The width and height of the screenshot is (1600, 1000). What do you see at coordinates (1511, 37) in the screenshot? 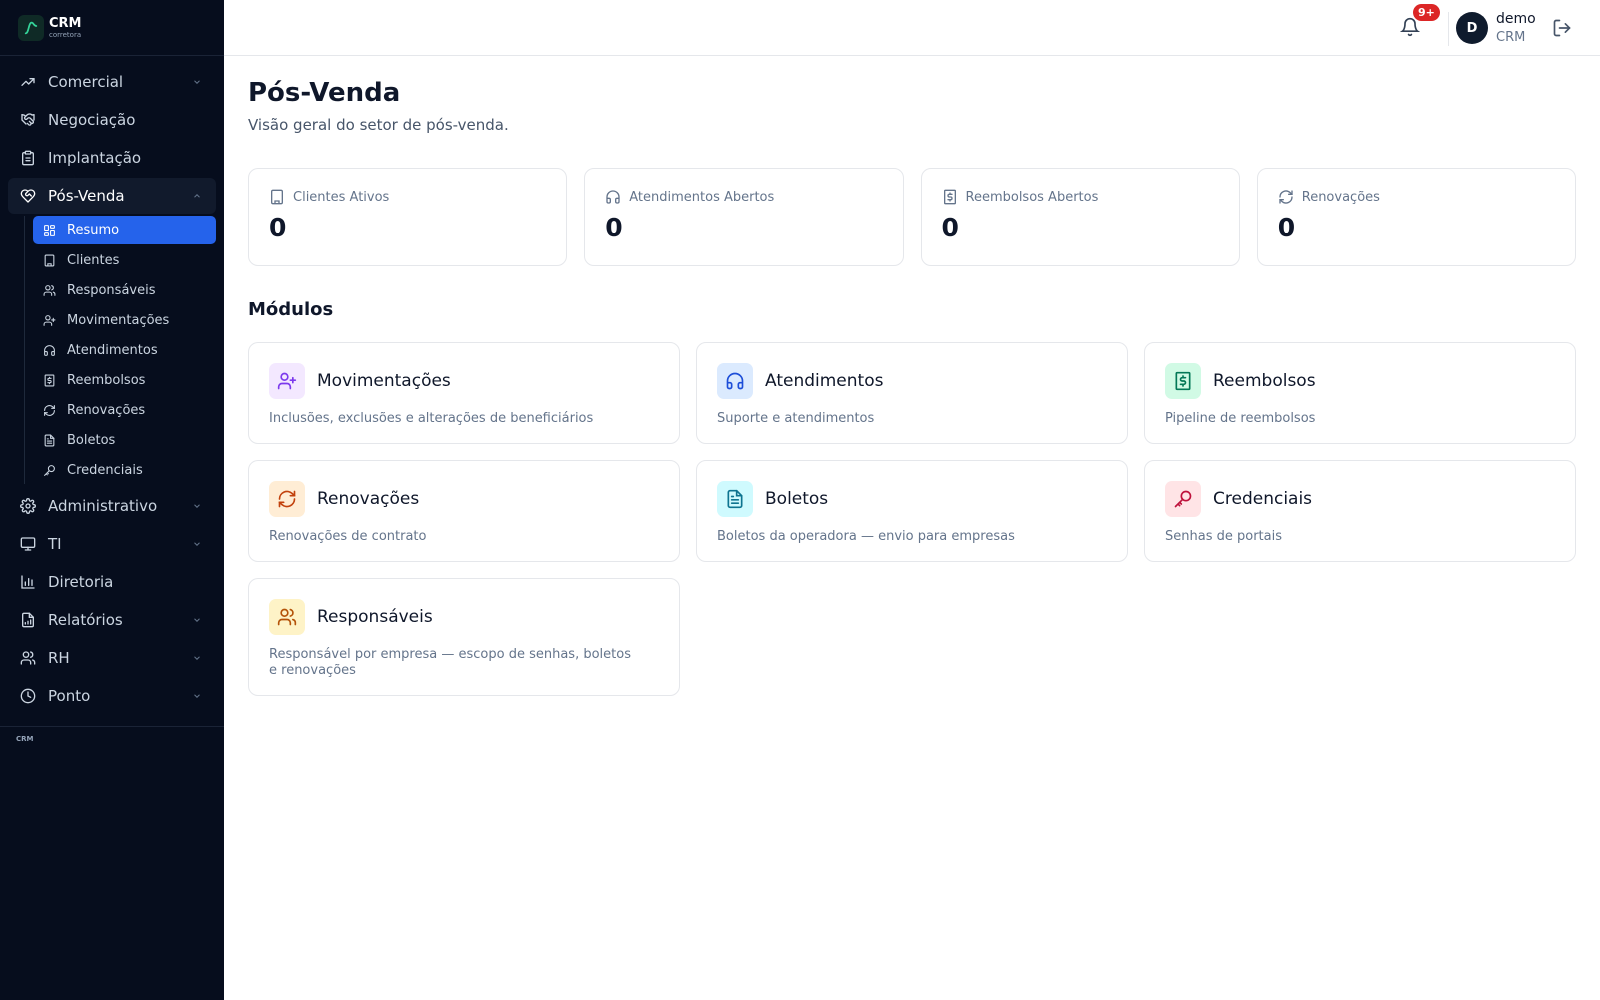
I see `user-role: CRM` at bounding box center [1511, 37].